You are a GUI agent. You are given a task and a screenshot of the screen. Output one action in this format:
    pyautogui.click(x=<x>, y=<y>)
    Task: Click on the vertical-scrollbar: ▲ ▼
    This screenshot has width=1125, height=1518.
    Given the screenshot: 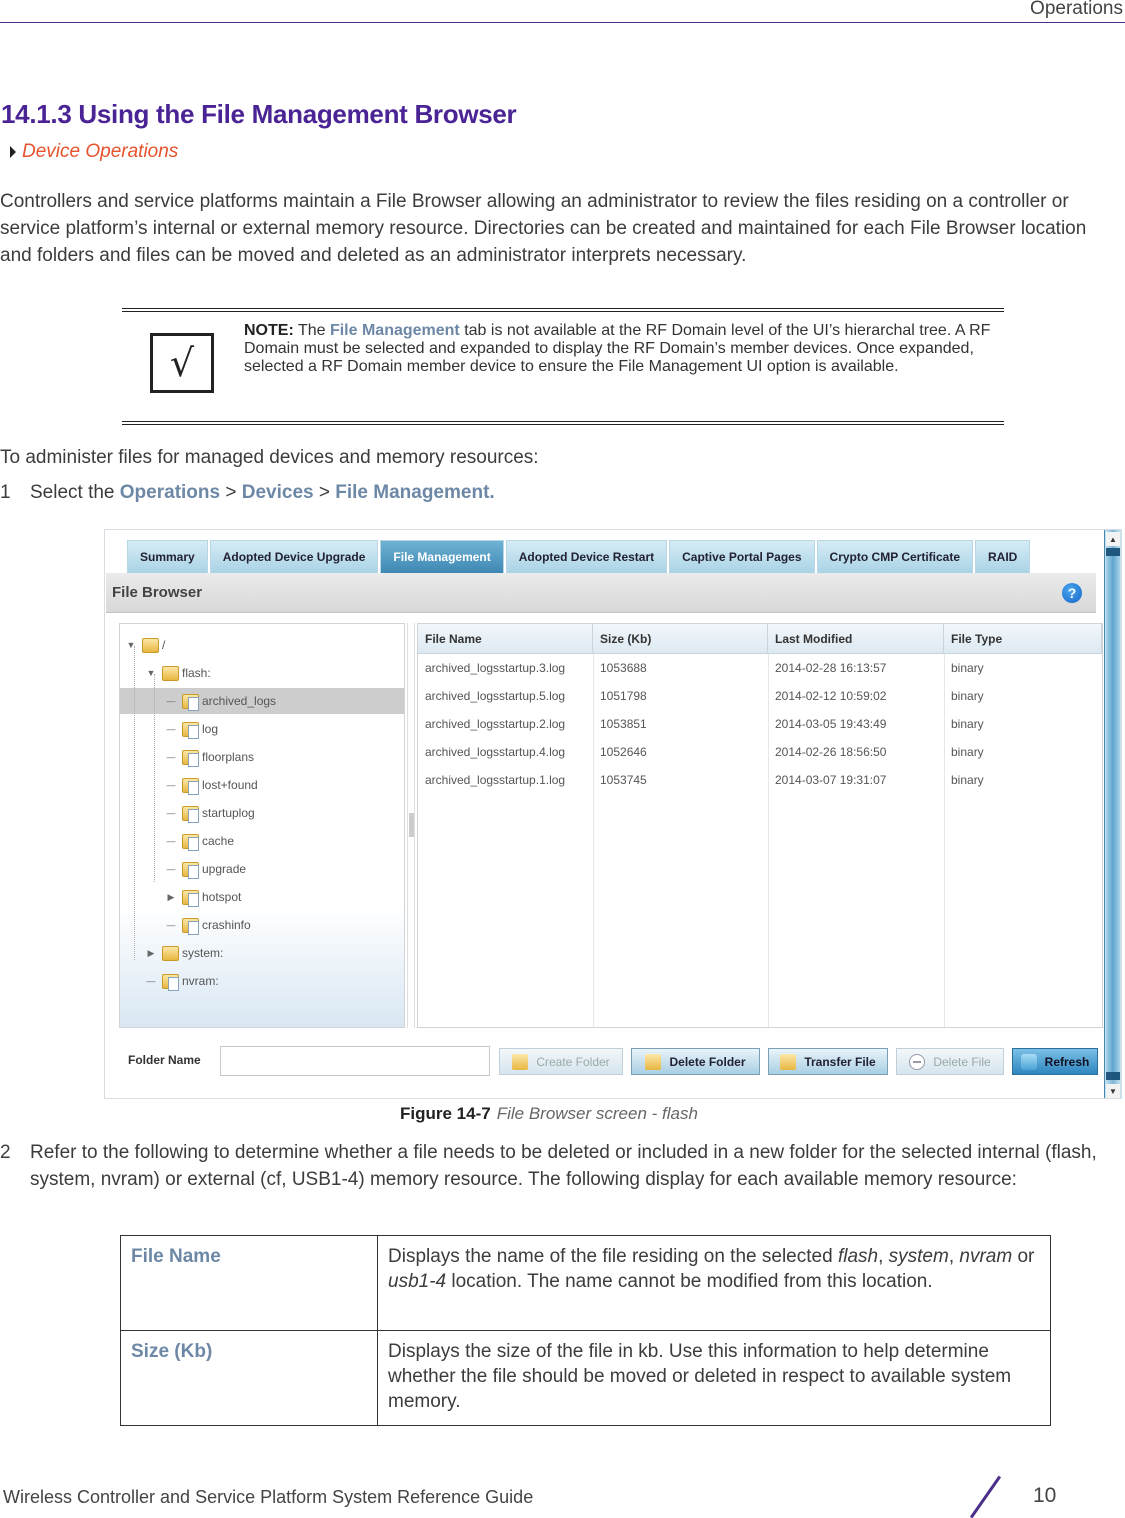 What is the action you would take?
    pyautogui.click(x=1112, y=814)
    